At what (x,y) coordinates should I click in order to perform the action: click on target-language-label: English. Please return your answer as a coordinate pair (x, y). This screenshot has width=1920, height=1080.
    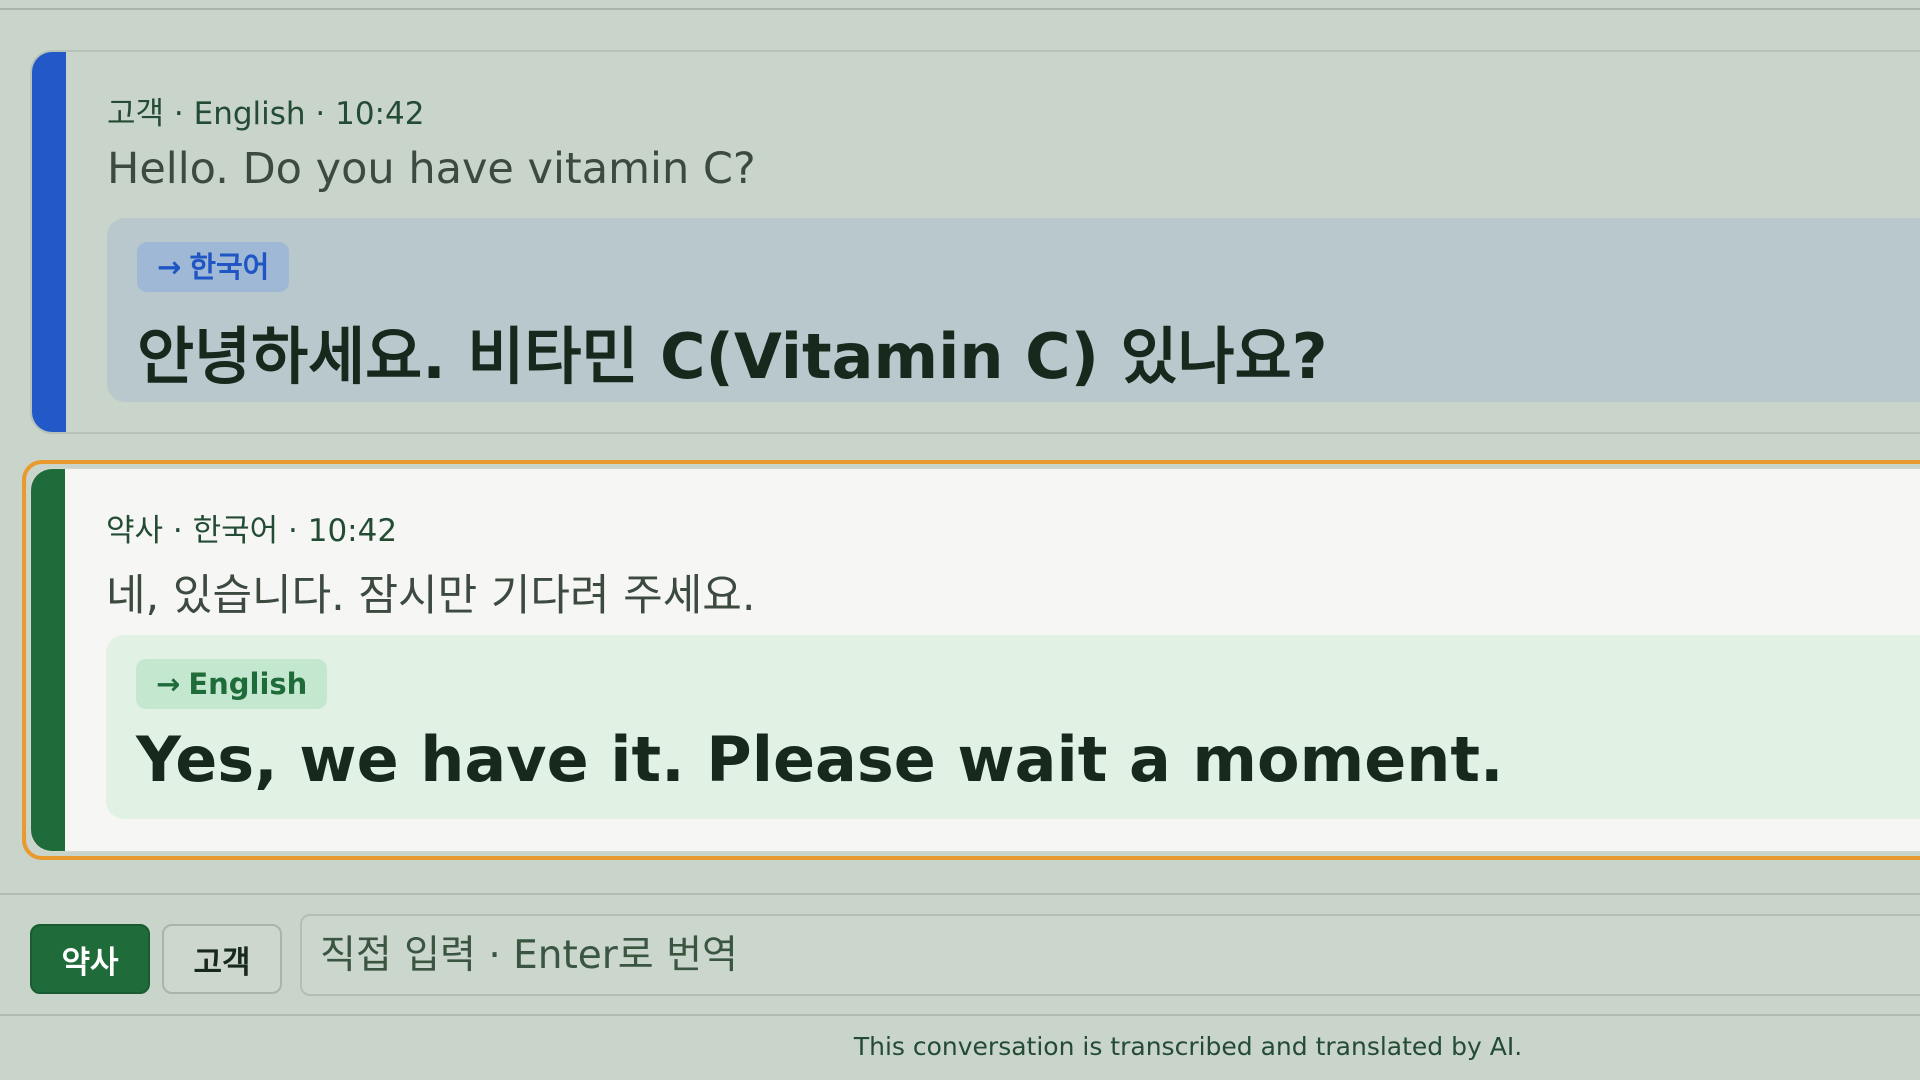
    Looking at the image, I should click on (248, 684).